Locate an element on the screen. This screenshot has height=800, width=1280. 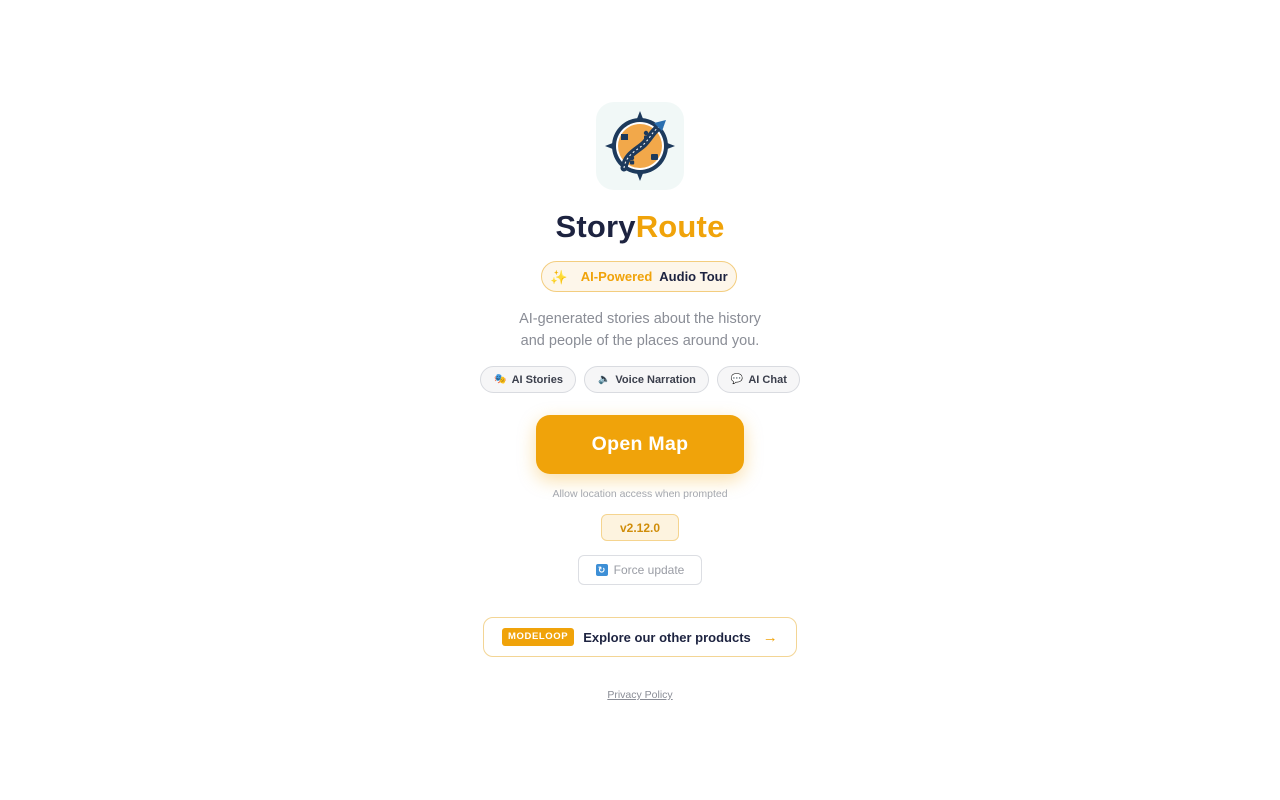
app-title: StoryRoute is located at coordinates (640, 227).